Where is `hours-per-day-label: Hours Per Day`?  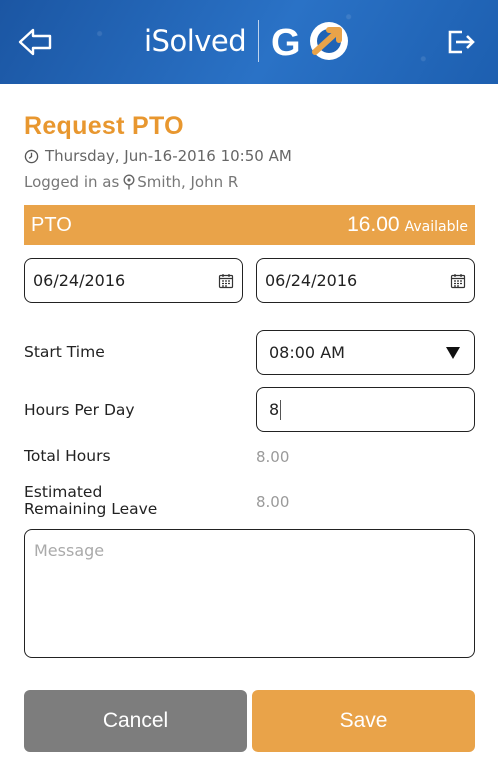 hours-per-day-label: Hours Per Day is located at coordinates (79, 410).